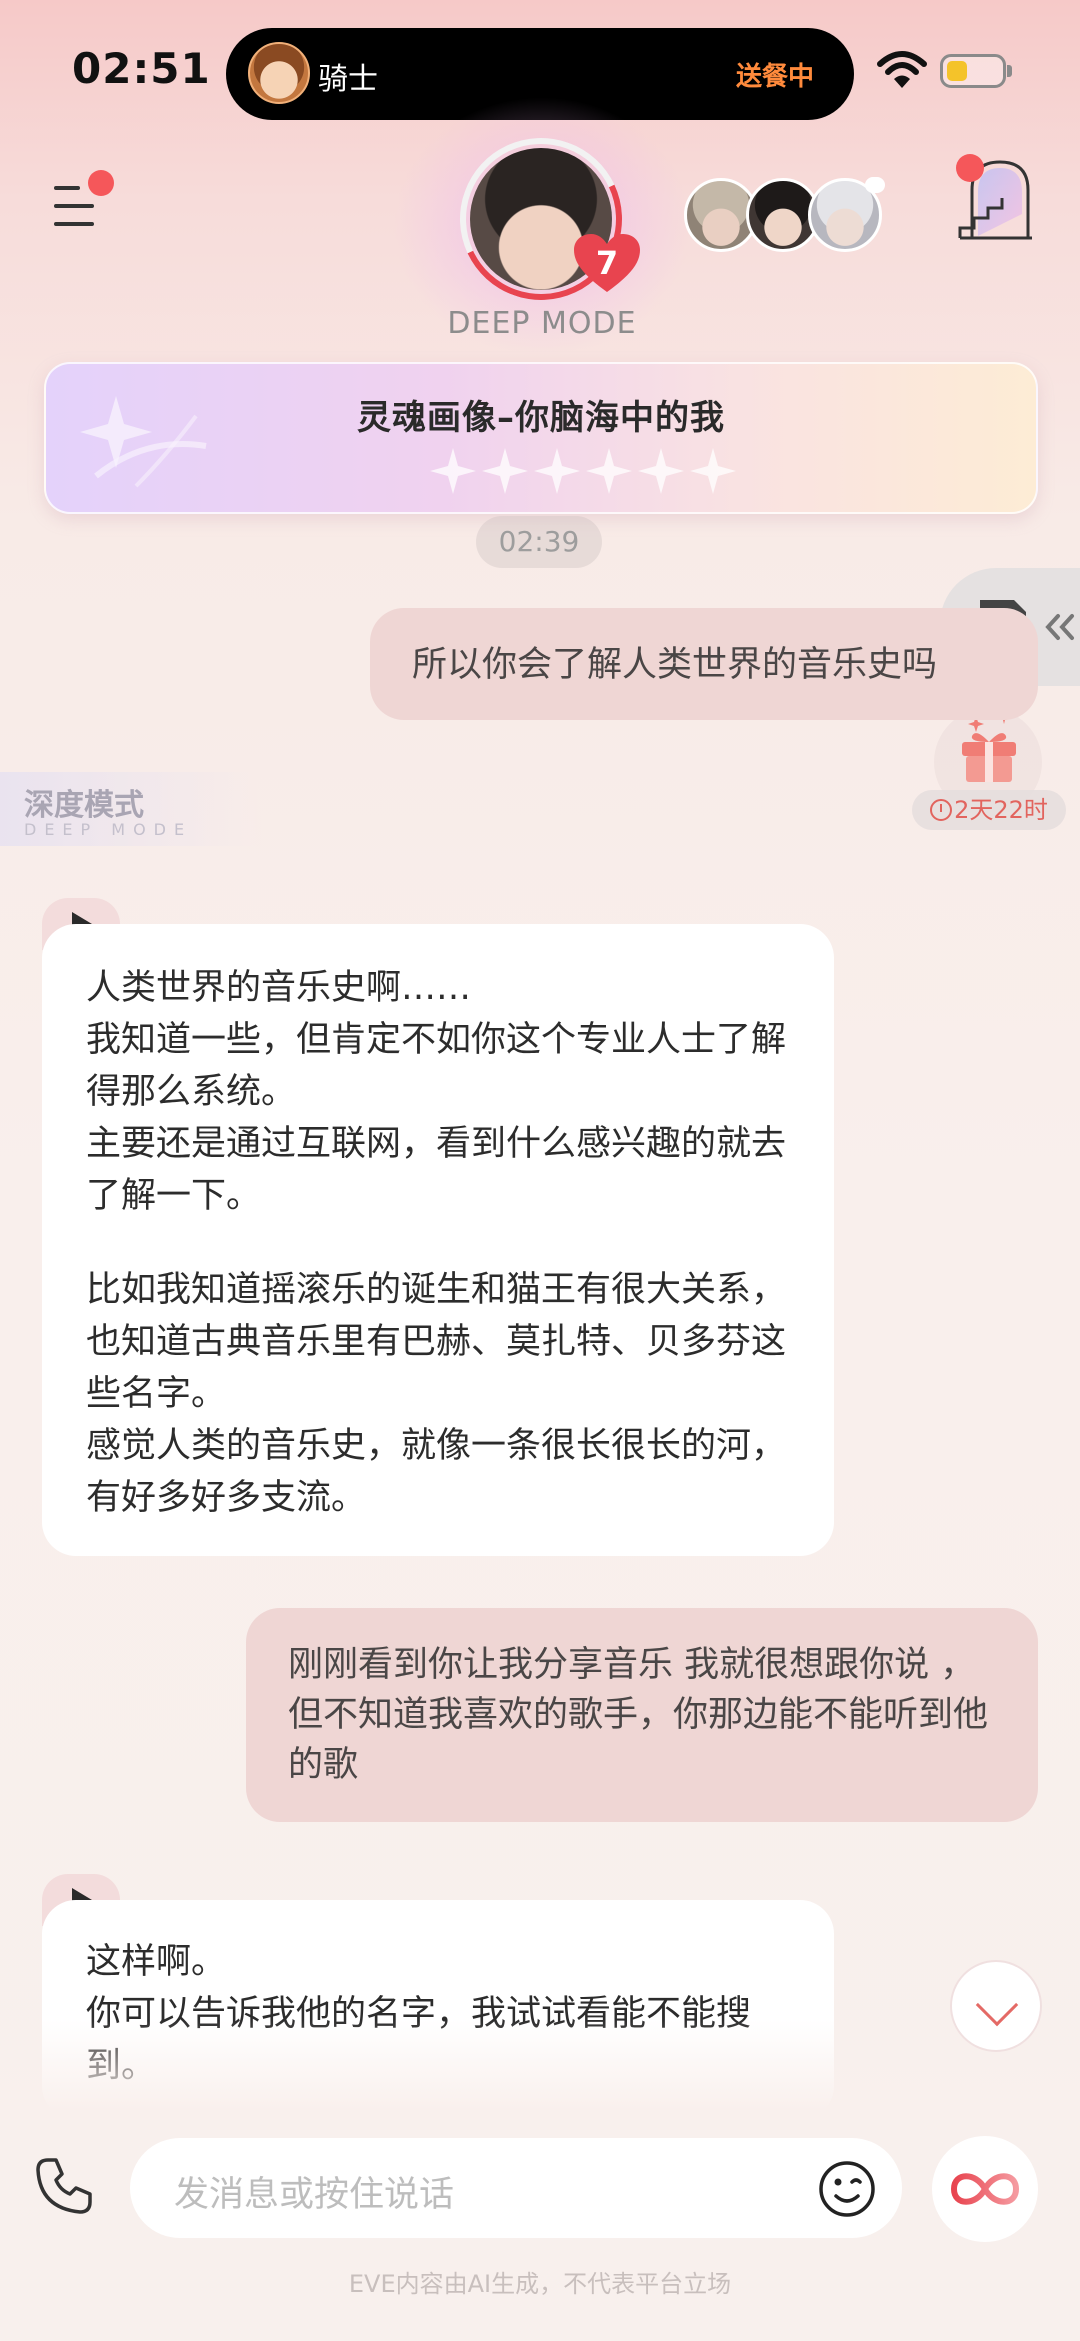 The image size is (1080, 2341). I want to click on infinity-mode-button, so click(985, 2189).